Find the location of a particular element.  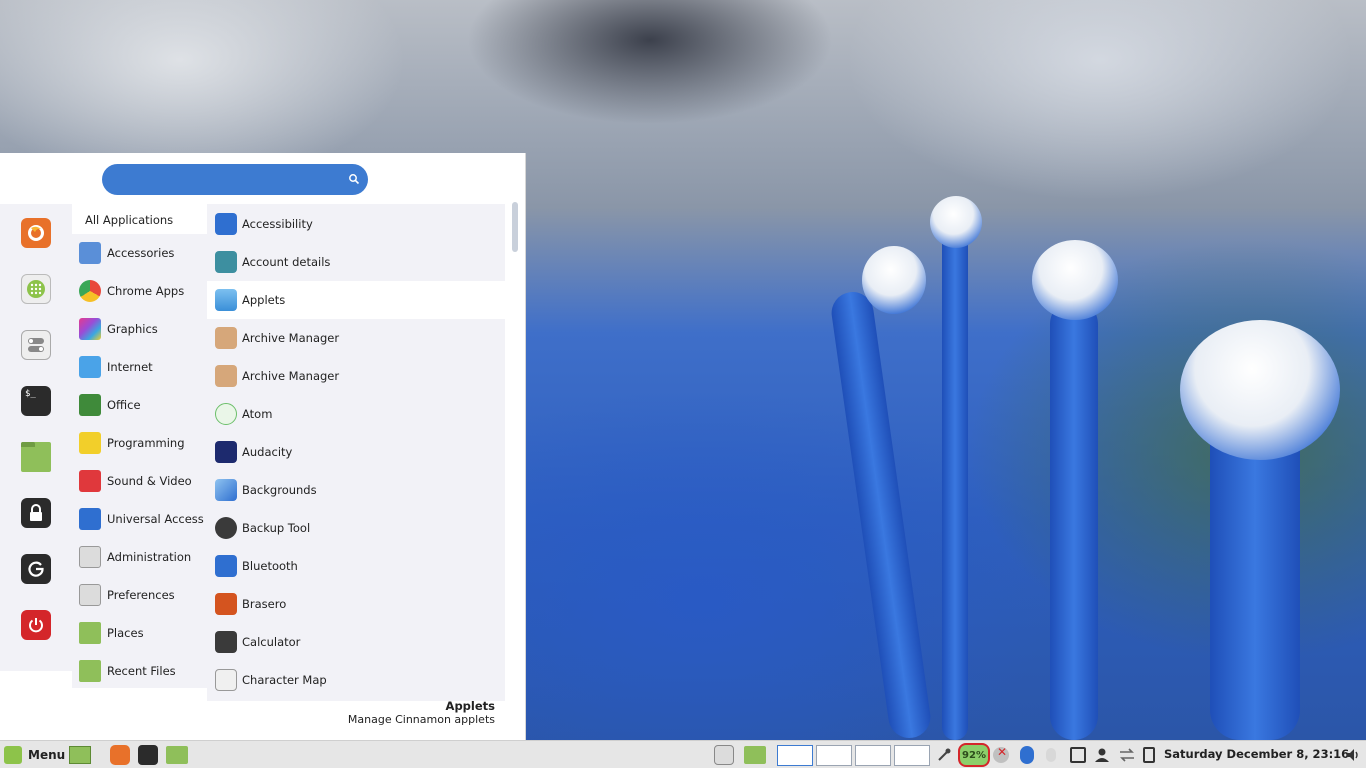

archive-icon is located at coordinates (226, 338).